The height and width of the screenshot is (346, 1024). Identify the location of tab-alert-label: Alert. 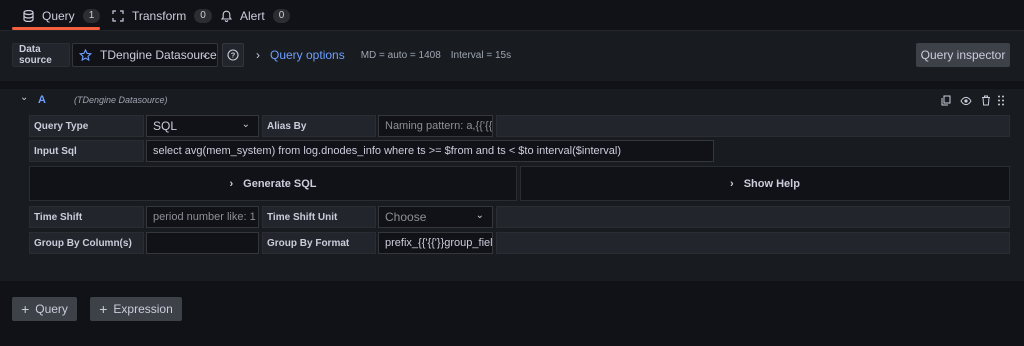
(252, 16).